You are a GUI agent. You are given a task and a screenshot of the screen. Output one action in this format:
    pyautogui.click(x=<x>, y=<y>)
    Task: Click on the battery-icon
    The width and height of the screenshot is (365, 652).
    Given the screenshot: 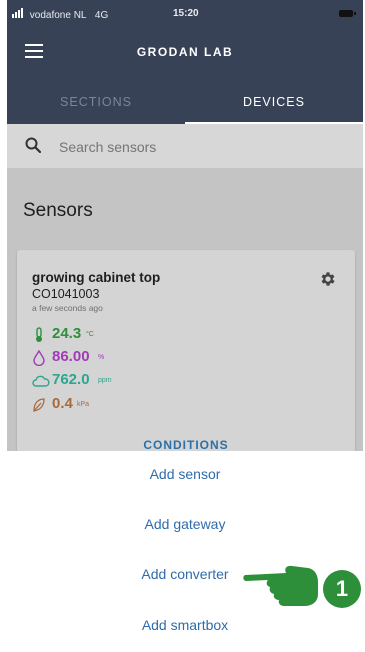 What is the action you would take?
    pyautogui.click(x=347, y=13)
    